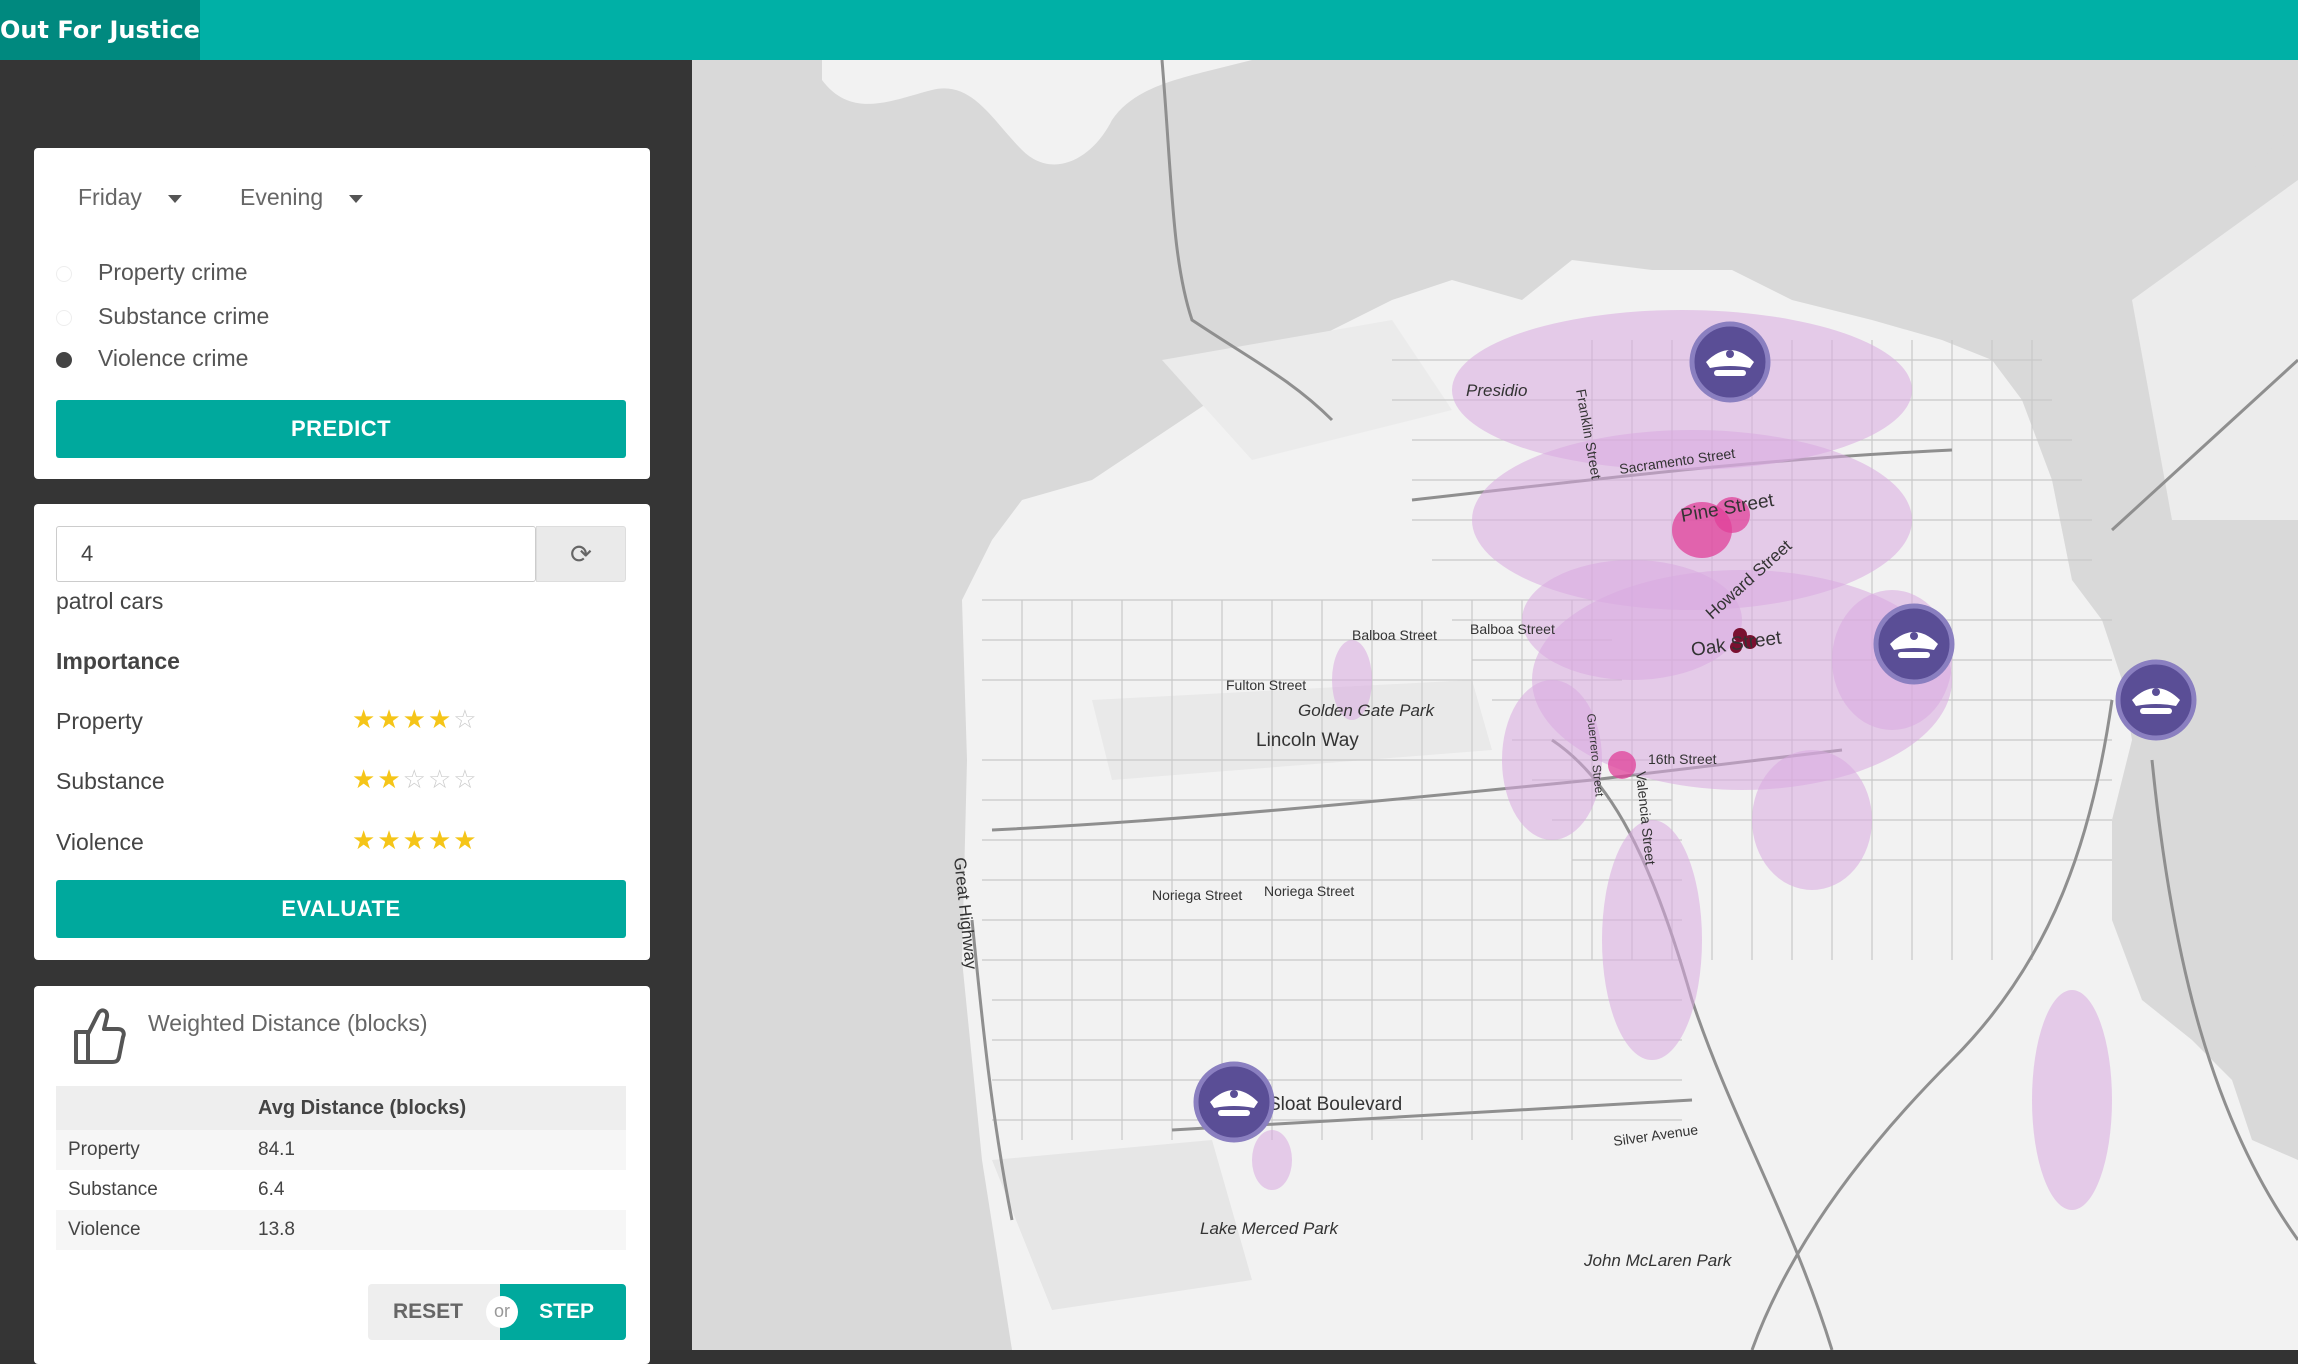  Describe the element at coordinates (173, 272) in the screenshot. I see `radio-label: Property crime` at that location.